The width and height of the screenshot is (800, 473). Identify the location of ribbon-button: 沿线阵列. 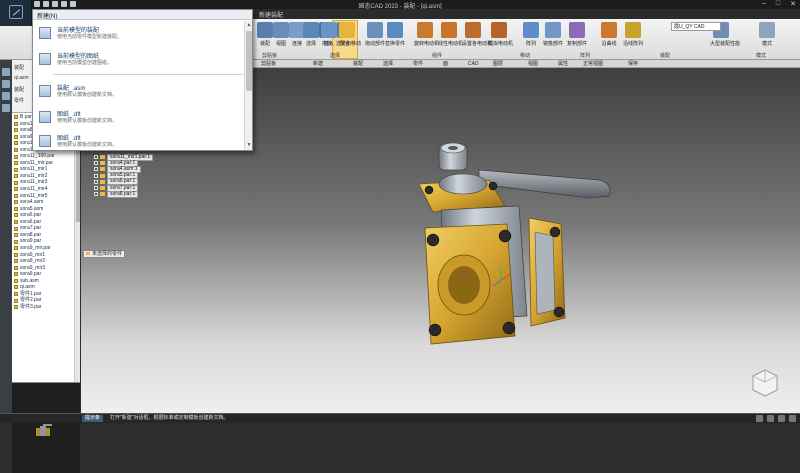
(633, 34).